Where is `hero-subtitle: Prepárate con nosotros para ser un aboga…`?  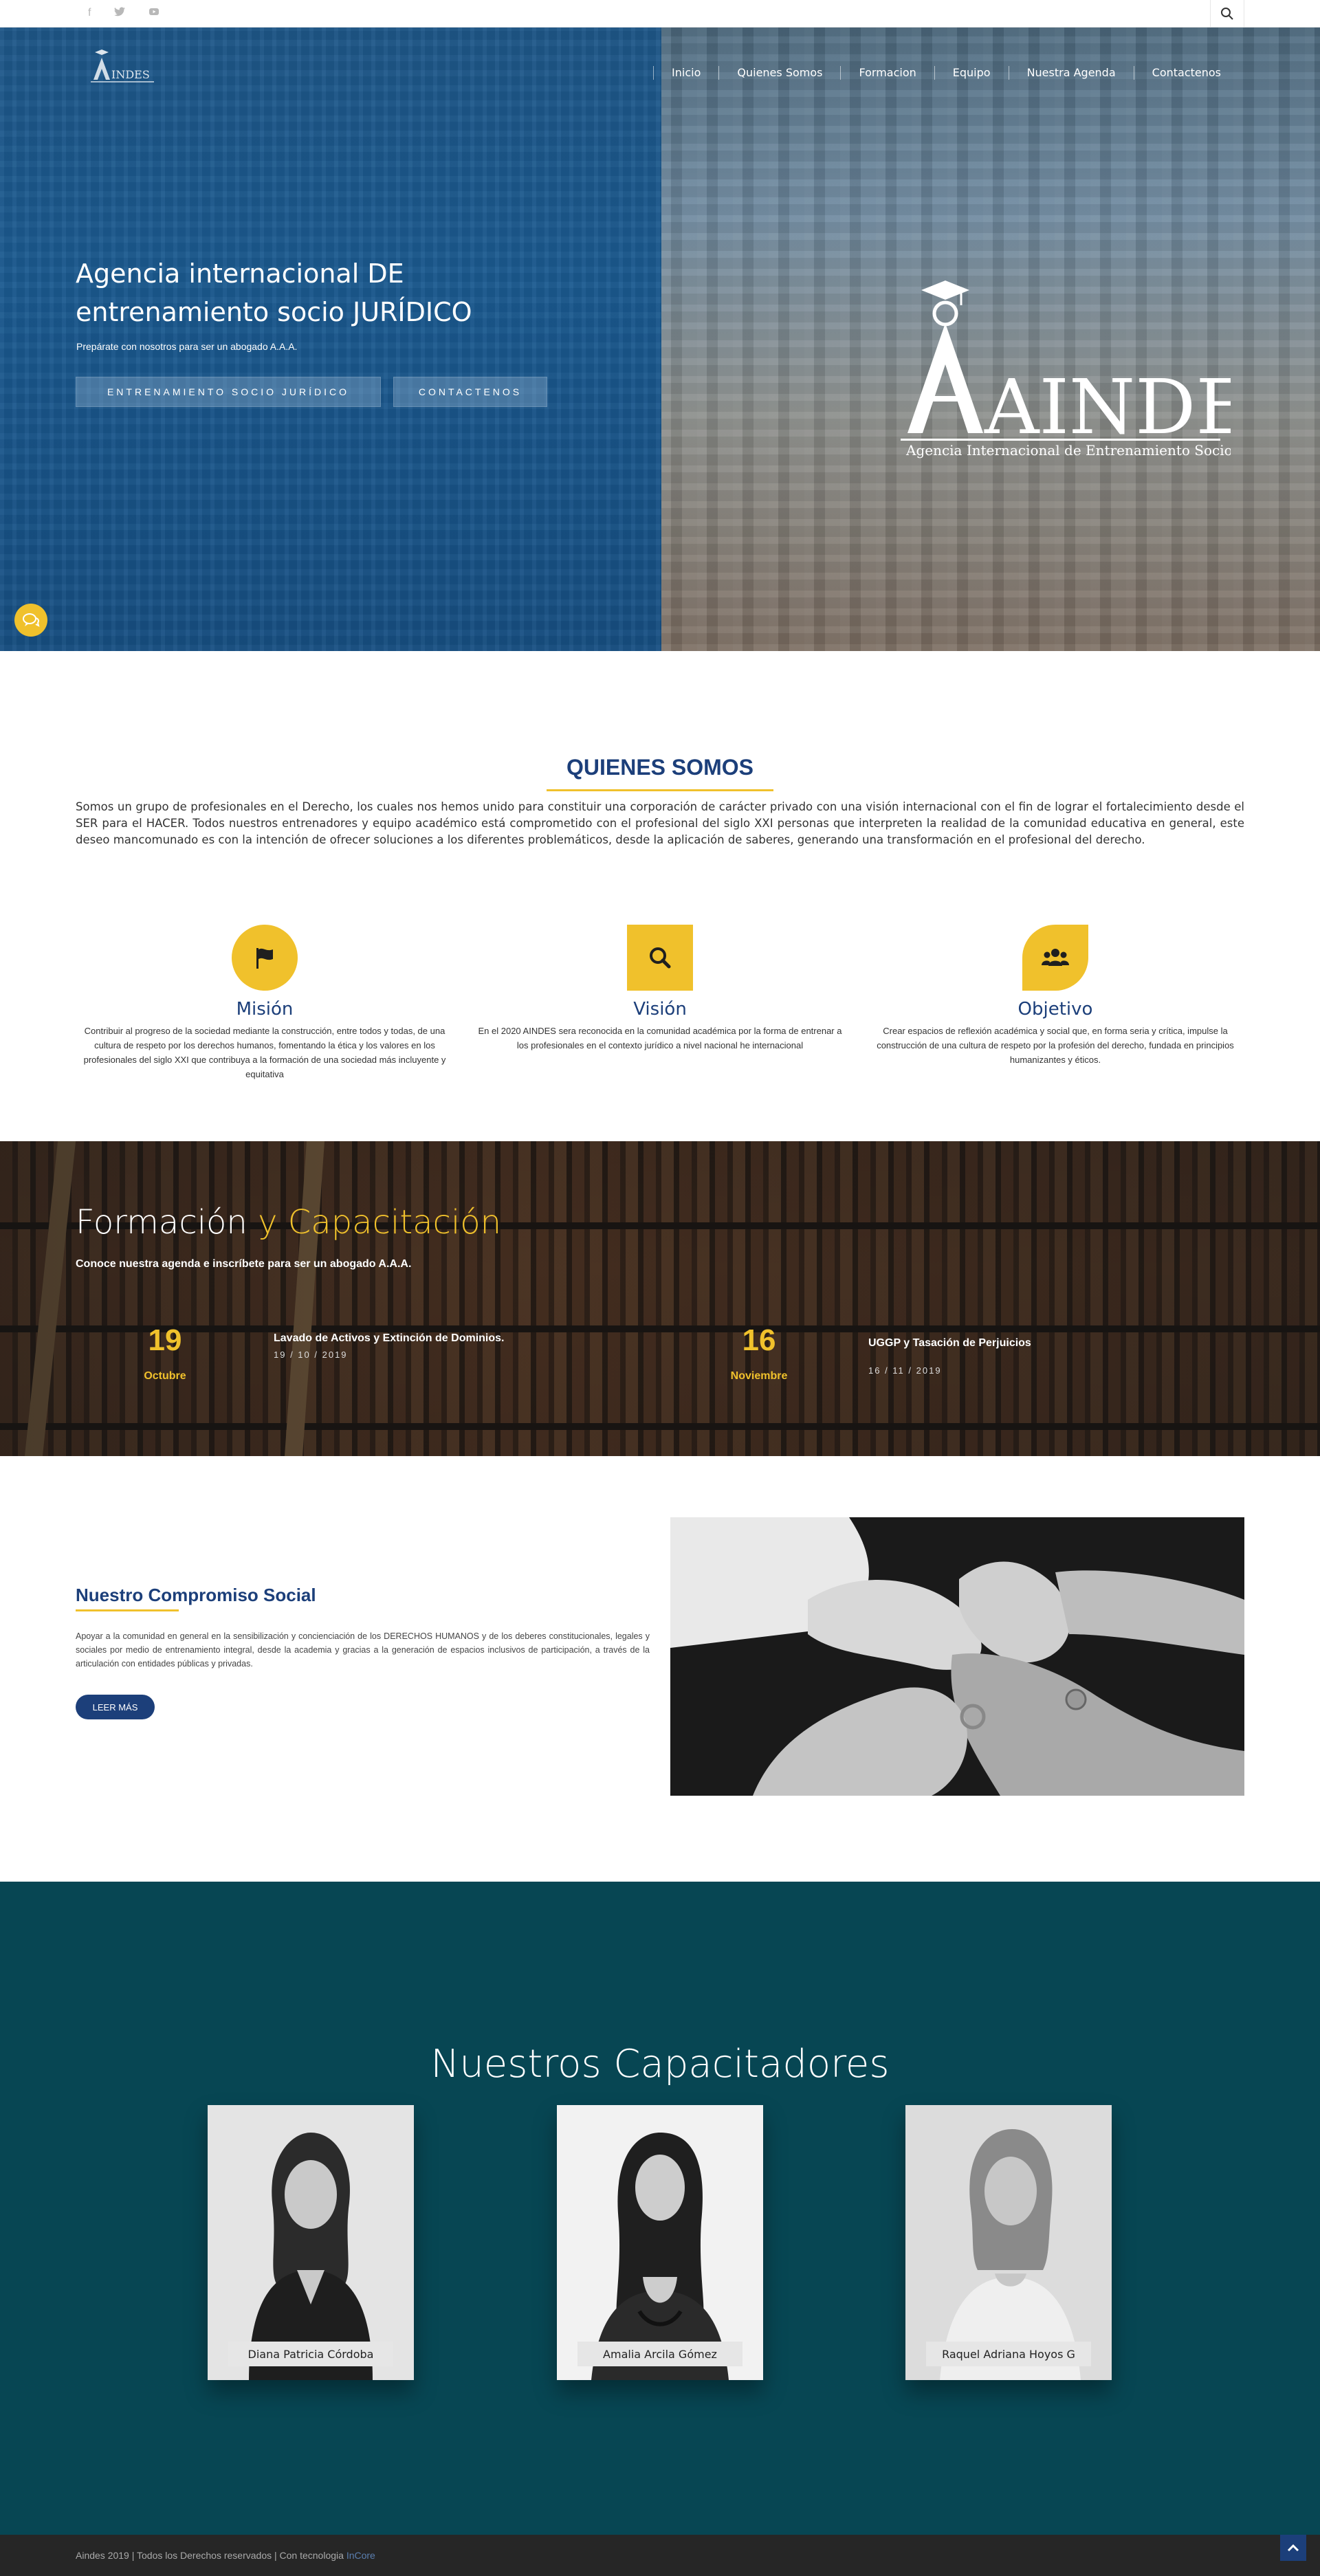
hero-subtitle: Prepárate con nosotros para ser un aboga… is located at coordinates (187, 346).